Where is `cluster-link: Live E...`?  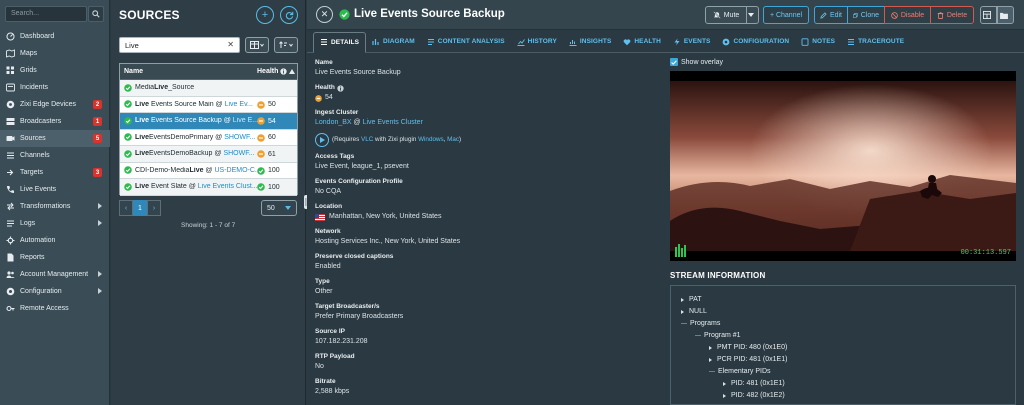
cluster-link: Live E... is located at coordinates (245, 120).